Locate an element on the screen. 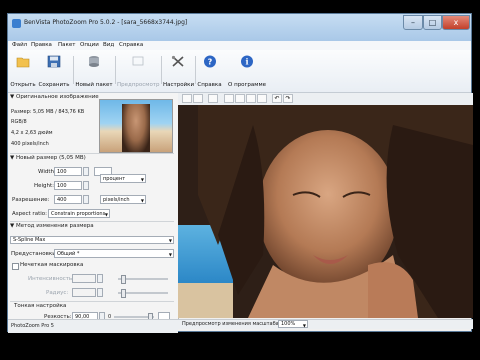  intensity-spinner is located at coordinates (100, 278).